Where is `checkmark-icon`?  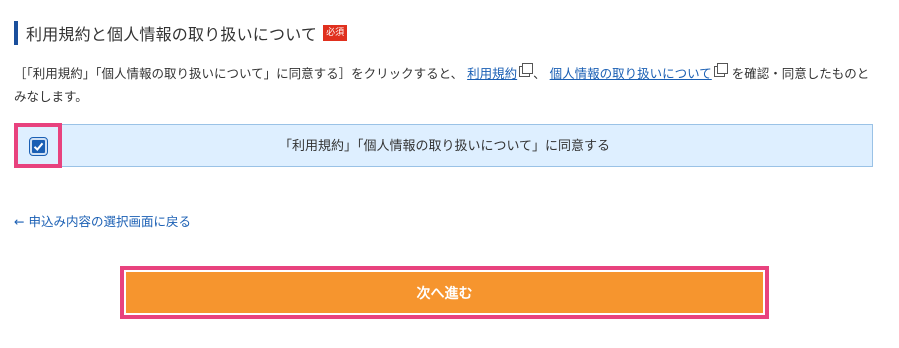 checkmark-icon is located at coordinates (38, 146).